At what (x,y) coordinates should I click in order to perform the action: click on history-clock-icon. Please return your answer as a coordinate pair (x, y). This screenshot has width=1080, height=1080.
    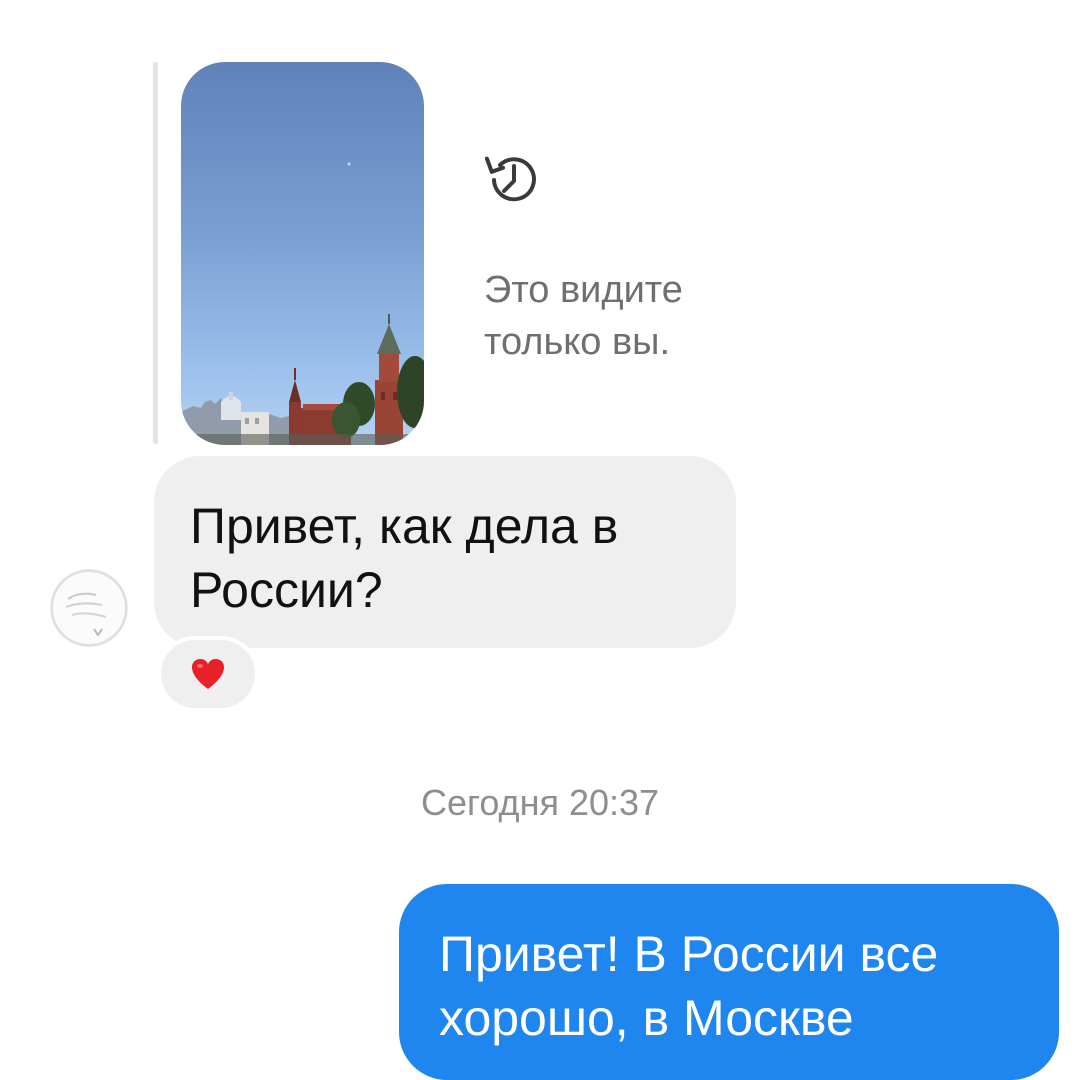
    Looking at the image, I should click on (510, 179).